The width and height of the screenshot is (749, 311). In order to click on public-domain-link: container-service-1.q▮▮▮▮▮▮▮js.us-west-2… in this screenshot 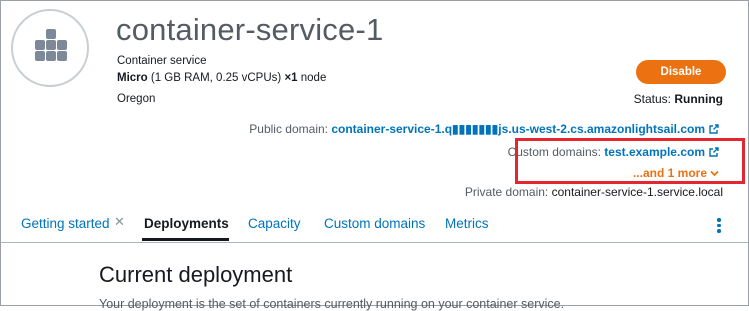, I will do `click(518, 129)`.